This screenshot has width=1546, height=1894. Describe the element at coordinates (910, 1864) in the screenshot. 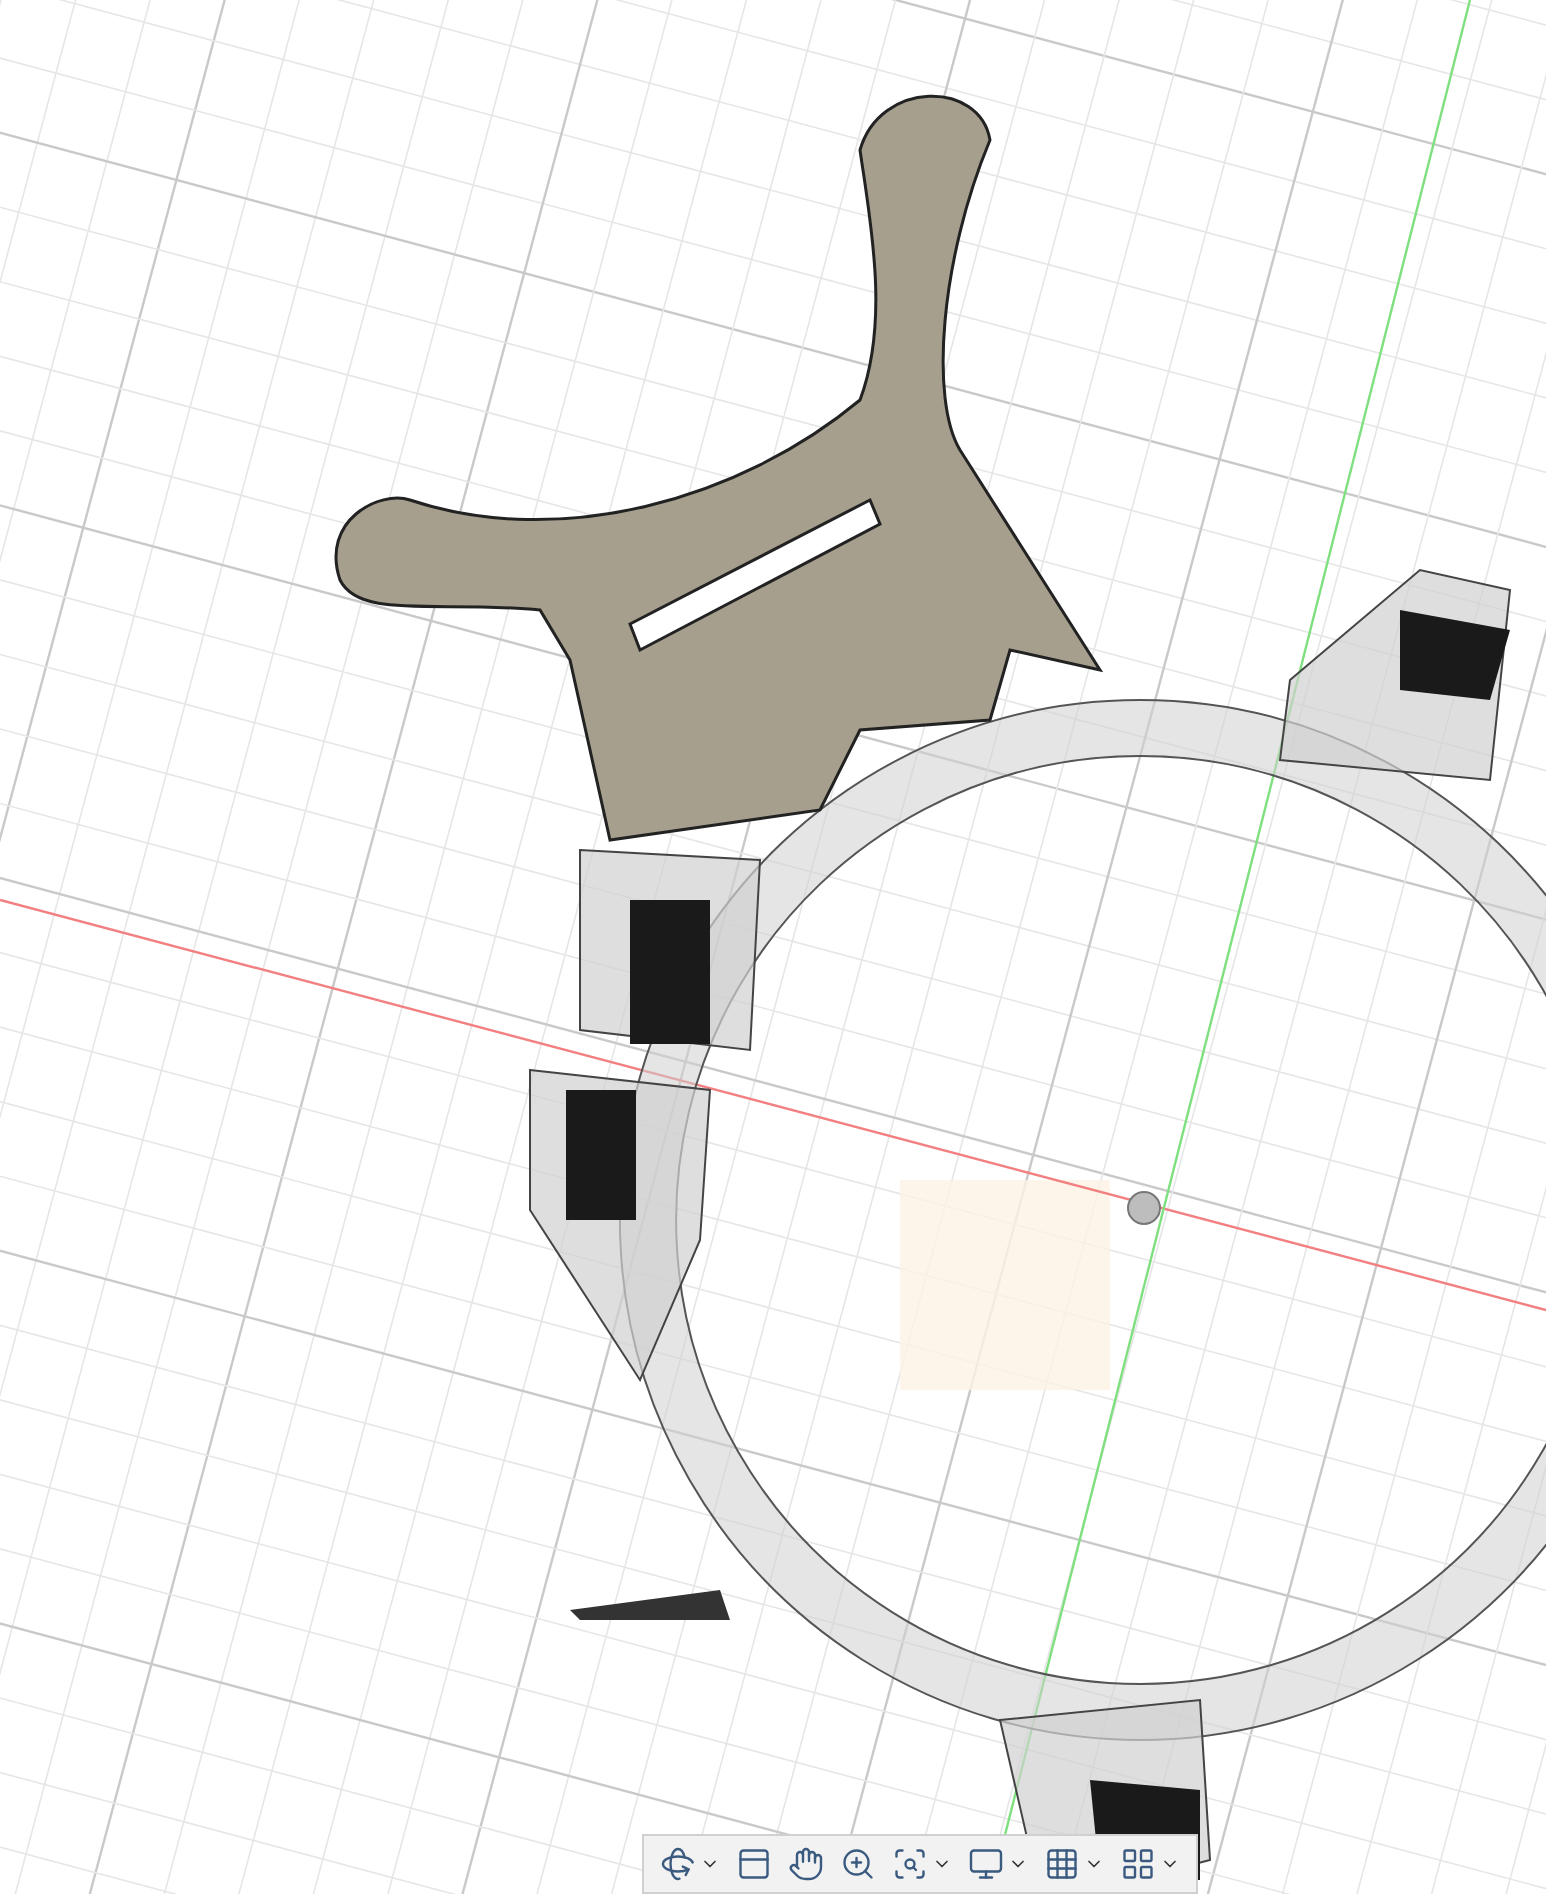

I see `zoom-window-icon` at that location.